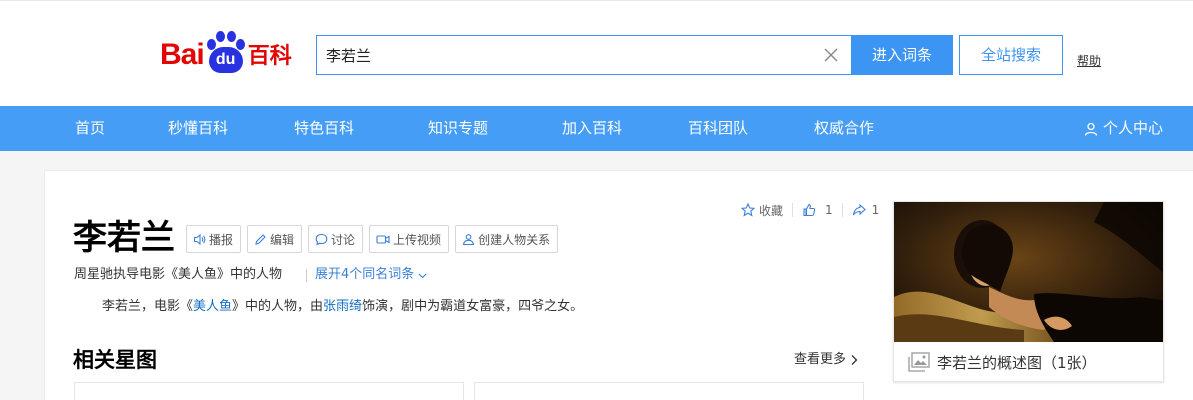 This screenshot has width=1193, height=400. I want to click on share-icon, so click(859, 209).